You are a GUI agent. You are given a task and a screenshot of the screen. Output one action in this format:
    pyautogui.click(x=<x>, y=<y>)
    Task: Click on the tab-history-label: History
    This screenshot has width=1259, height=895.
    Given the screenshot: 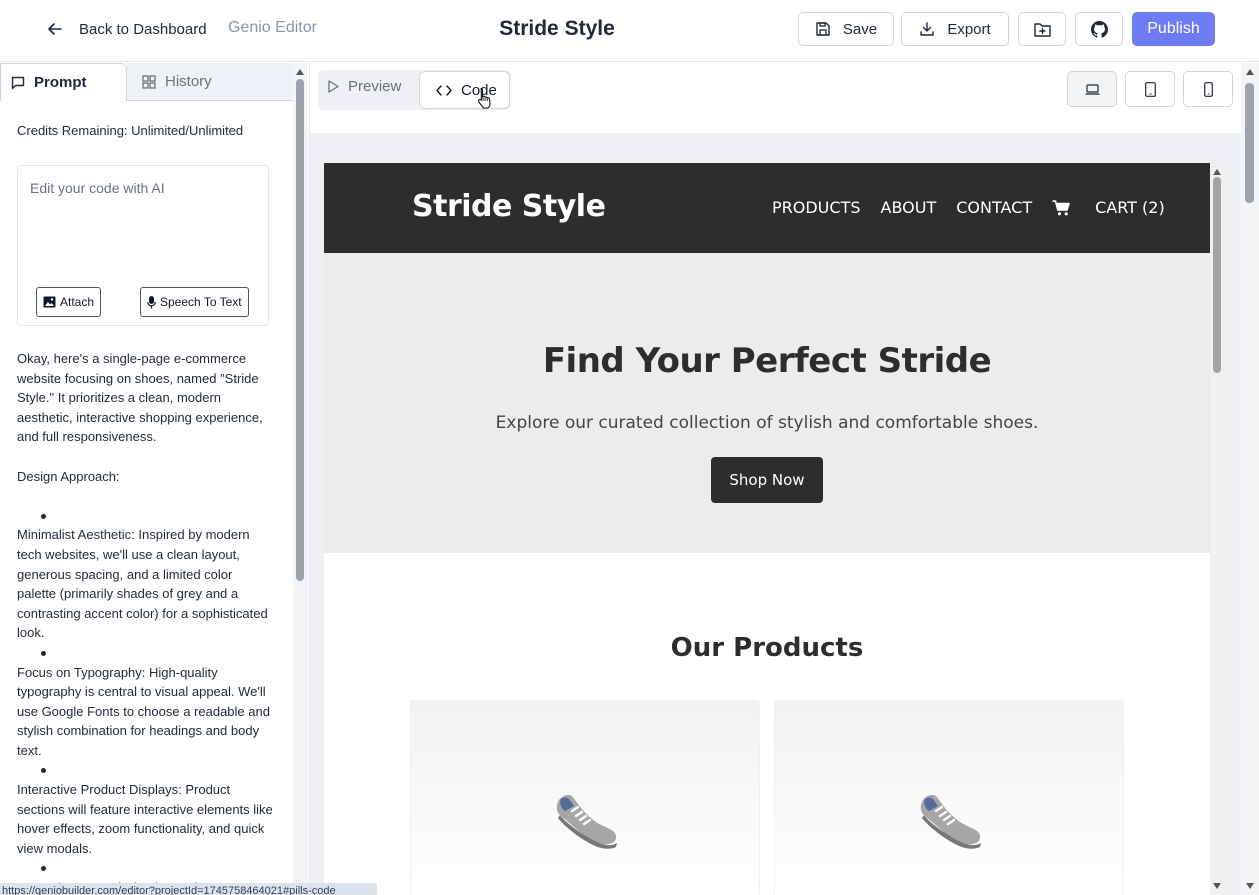 What is the action you would take?
    pyautogui.click(x=188, y=81)
    